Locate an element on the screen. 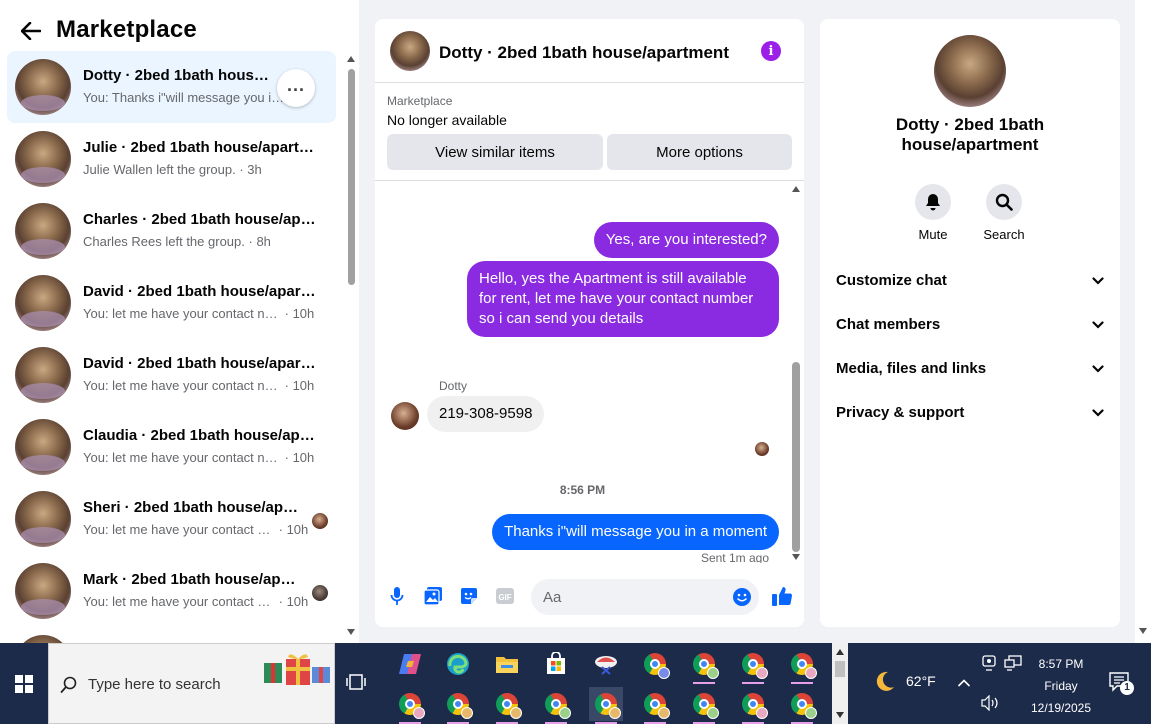 Image resolution: width=1151 pixels, height=724 pixels. start-button is located at coordinates (24, 683).